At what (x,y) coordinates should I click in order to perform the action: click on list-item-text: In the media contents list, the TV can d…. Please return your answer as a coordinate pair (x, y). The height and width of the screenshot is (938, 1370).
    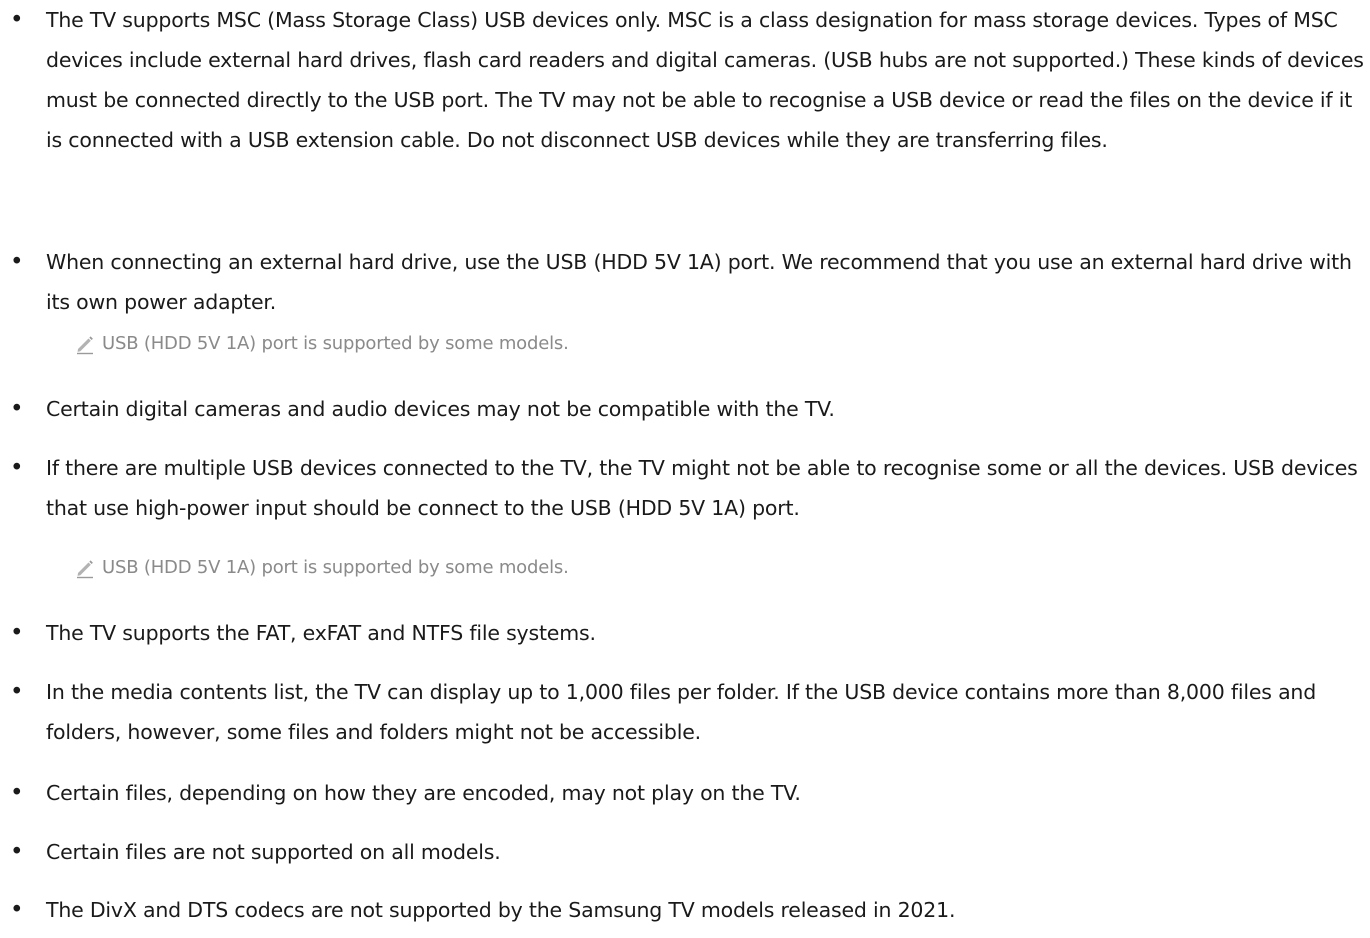
    Looking at the image, I should click on (681, 712).